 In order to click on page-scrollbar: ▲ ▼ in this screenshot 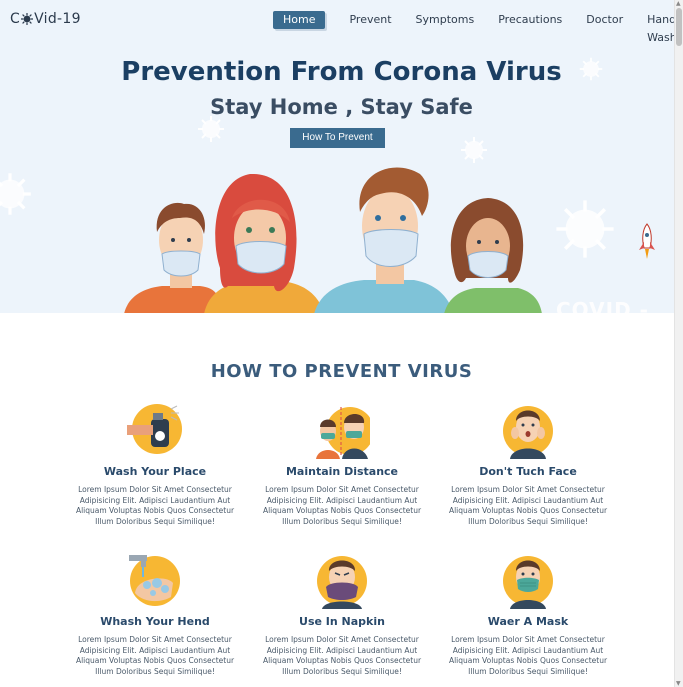, I will do `click(678, 343)`.